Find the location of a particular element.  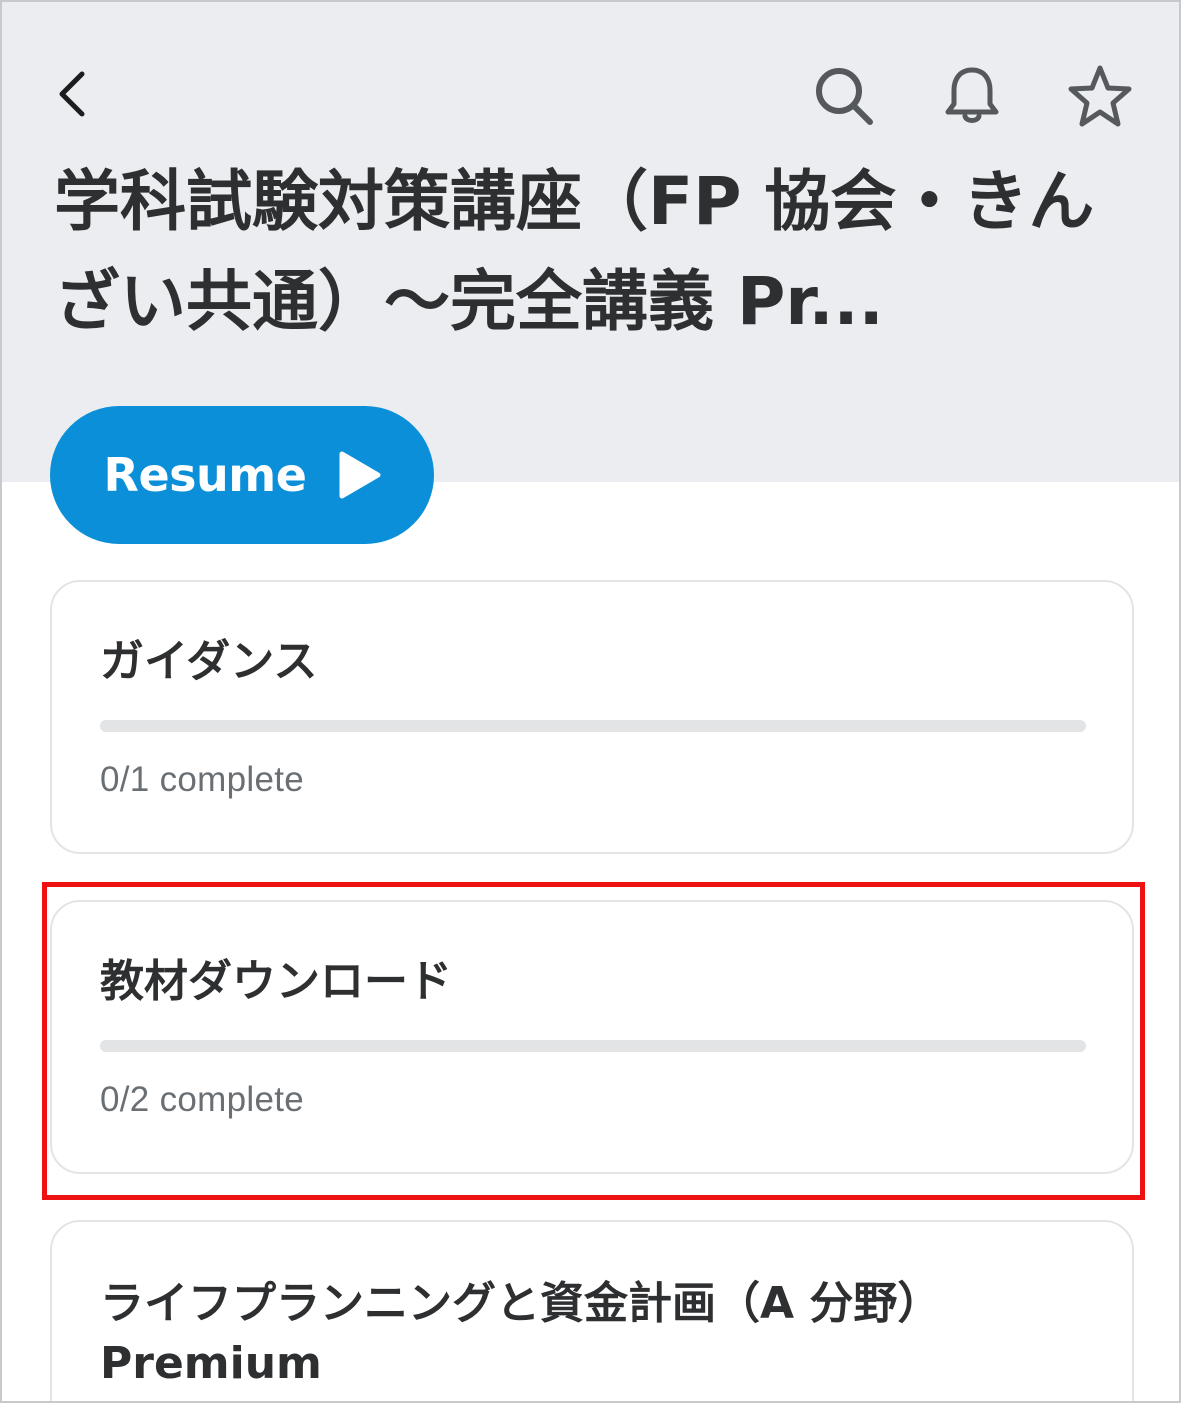

search-icon is located at coordinates (844, 96).